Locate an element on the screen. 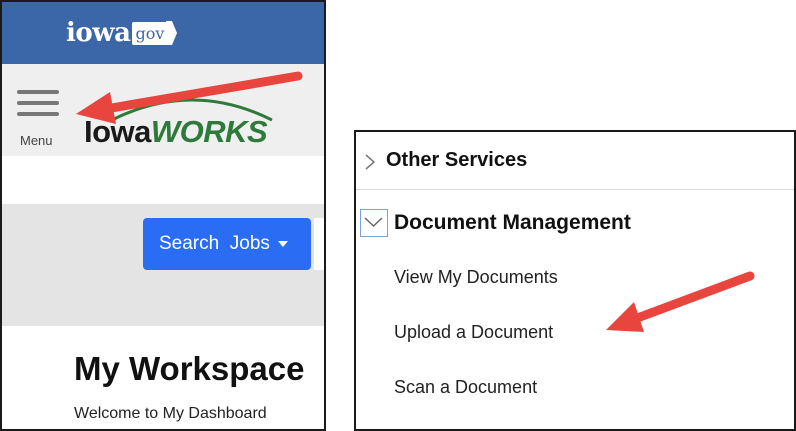  logo-part-iowa: Iowa is located at coordinates (117, 131).